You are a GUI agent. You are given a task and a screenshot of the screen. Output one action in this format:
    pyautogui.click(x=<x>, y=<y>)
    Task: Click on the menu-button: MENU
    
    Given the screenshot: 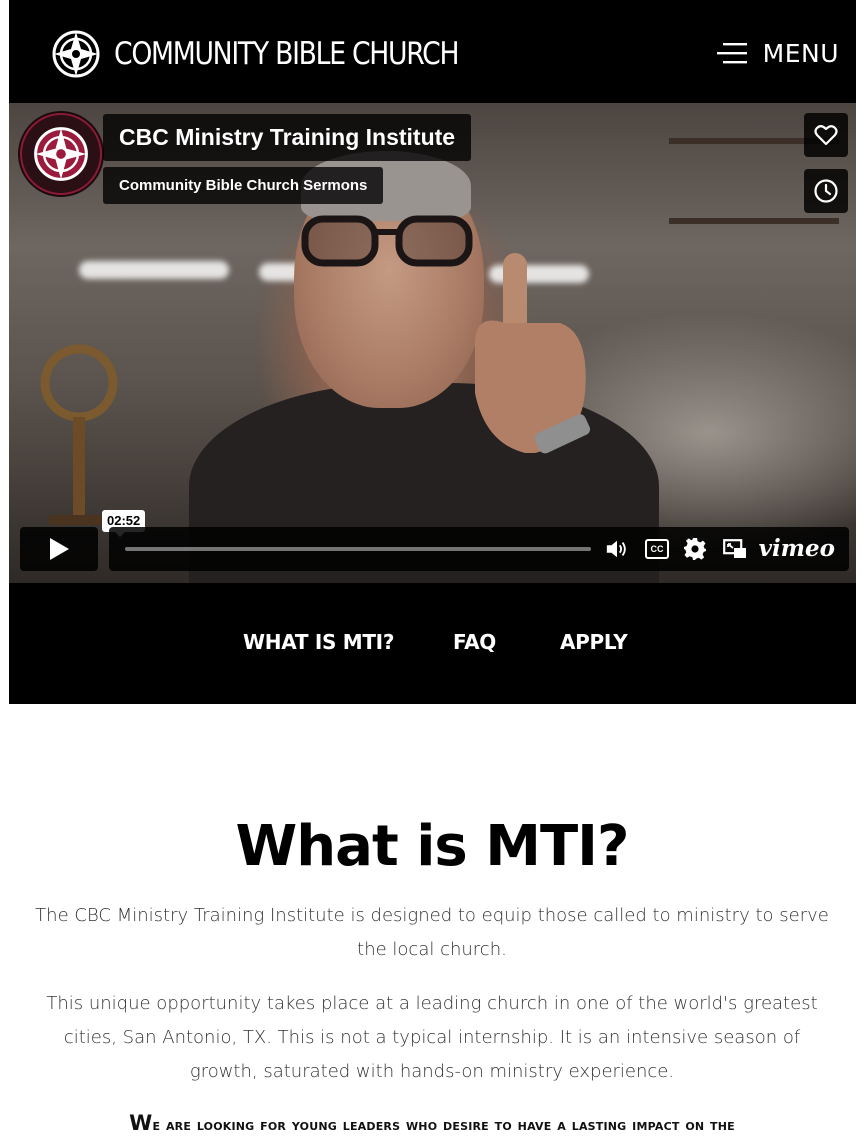 What is the action you would take?
    pyautogui.click(x=777, y=53)
    